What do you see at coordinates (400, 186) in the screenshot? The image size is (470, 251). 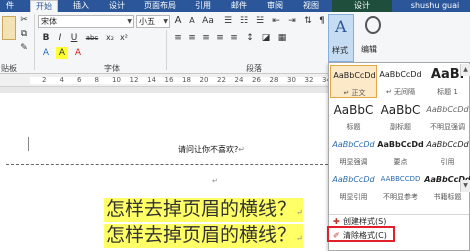 I see `style-subtle-reference: AABBCCDD 不明显参考` at bounding box center [400, 186].